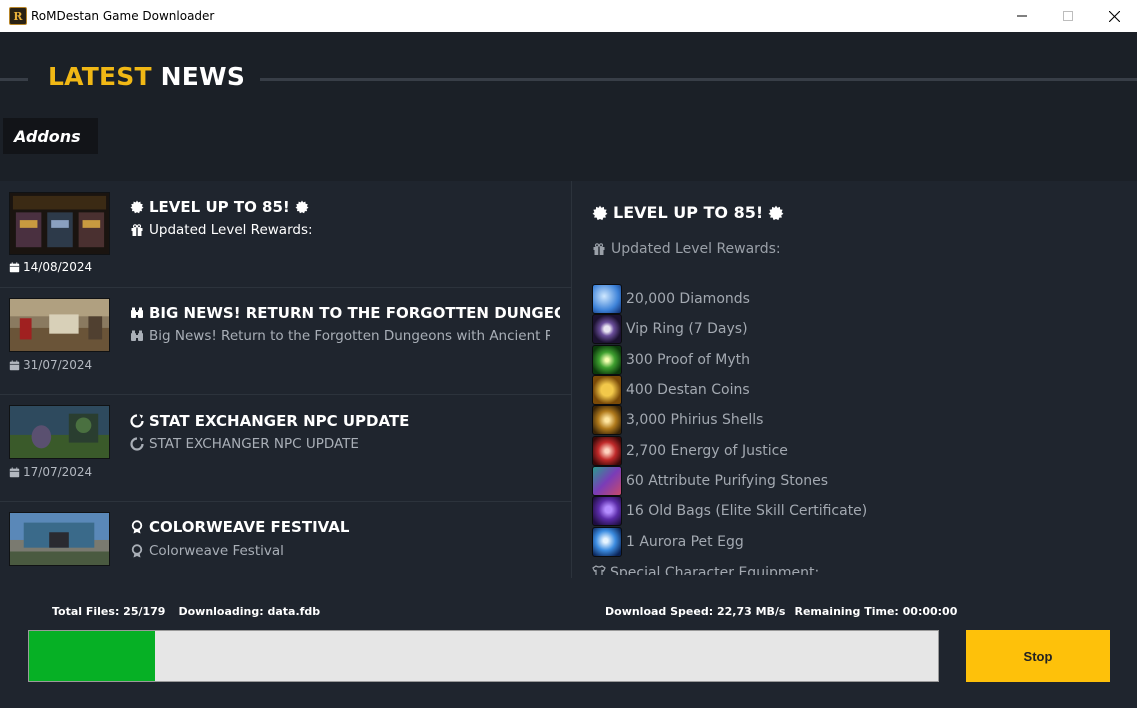 The height and width of the screenshot is (708, 1137). I want to click on detail-subtitle: Updated Level Rewards:, so click(686, 249).